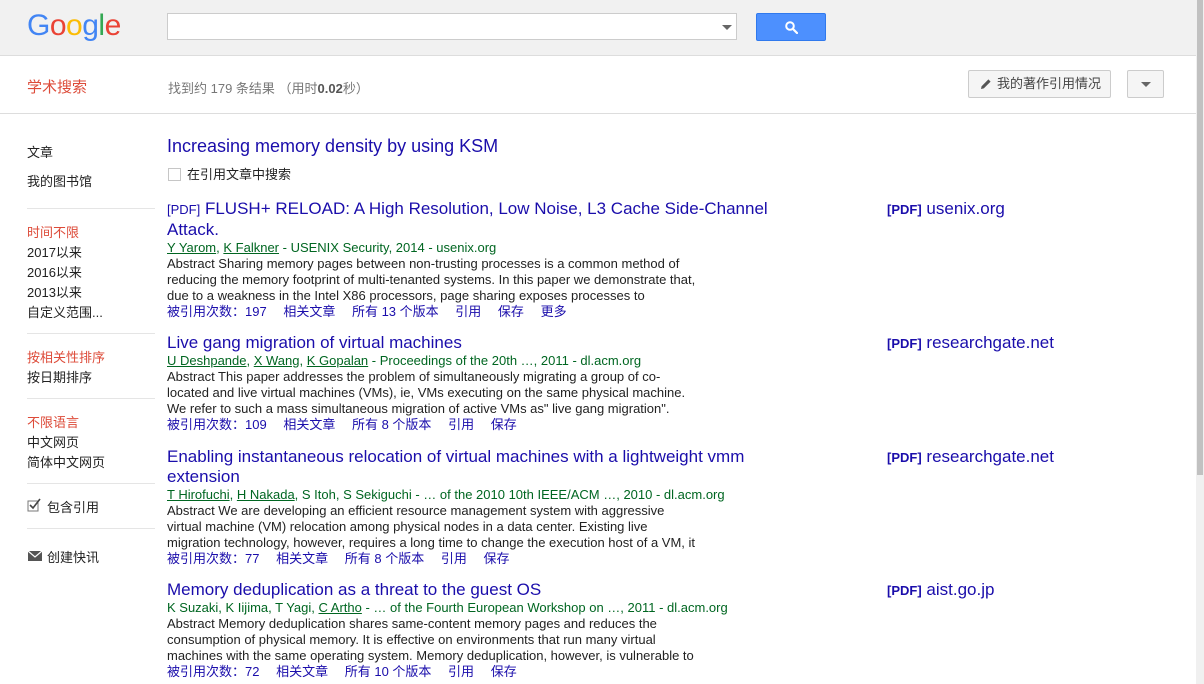 The height and width of the screenshot is (684, 1204). What do you see at coordinates (477, 559) in the screenshot?
I see `result-links: 被引用次数：77 相关文章 所有 8 个版本 引用 保存` at bounding box center [477, 559].